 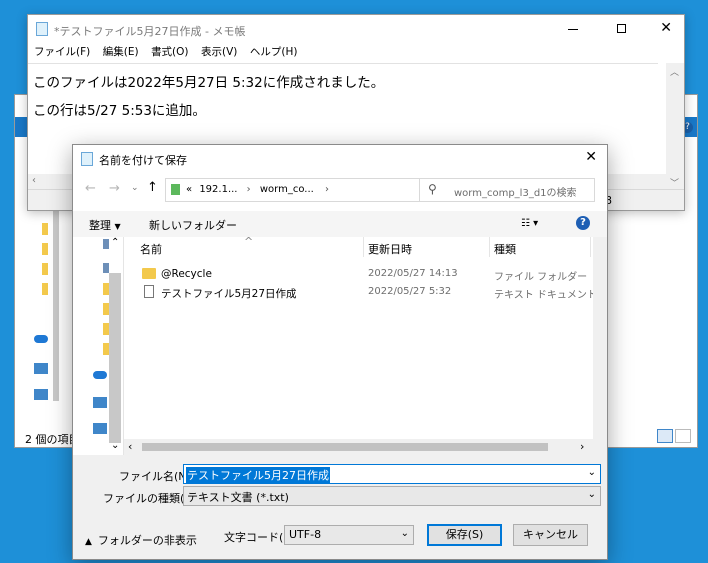 What do you see at coordinates (356, 29) in the screenshot?
I see `notepad-titlebar: *テストファイル5月27日作成 - メモ帳 ✕` at bounding box center [356, 29].